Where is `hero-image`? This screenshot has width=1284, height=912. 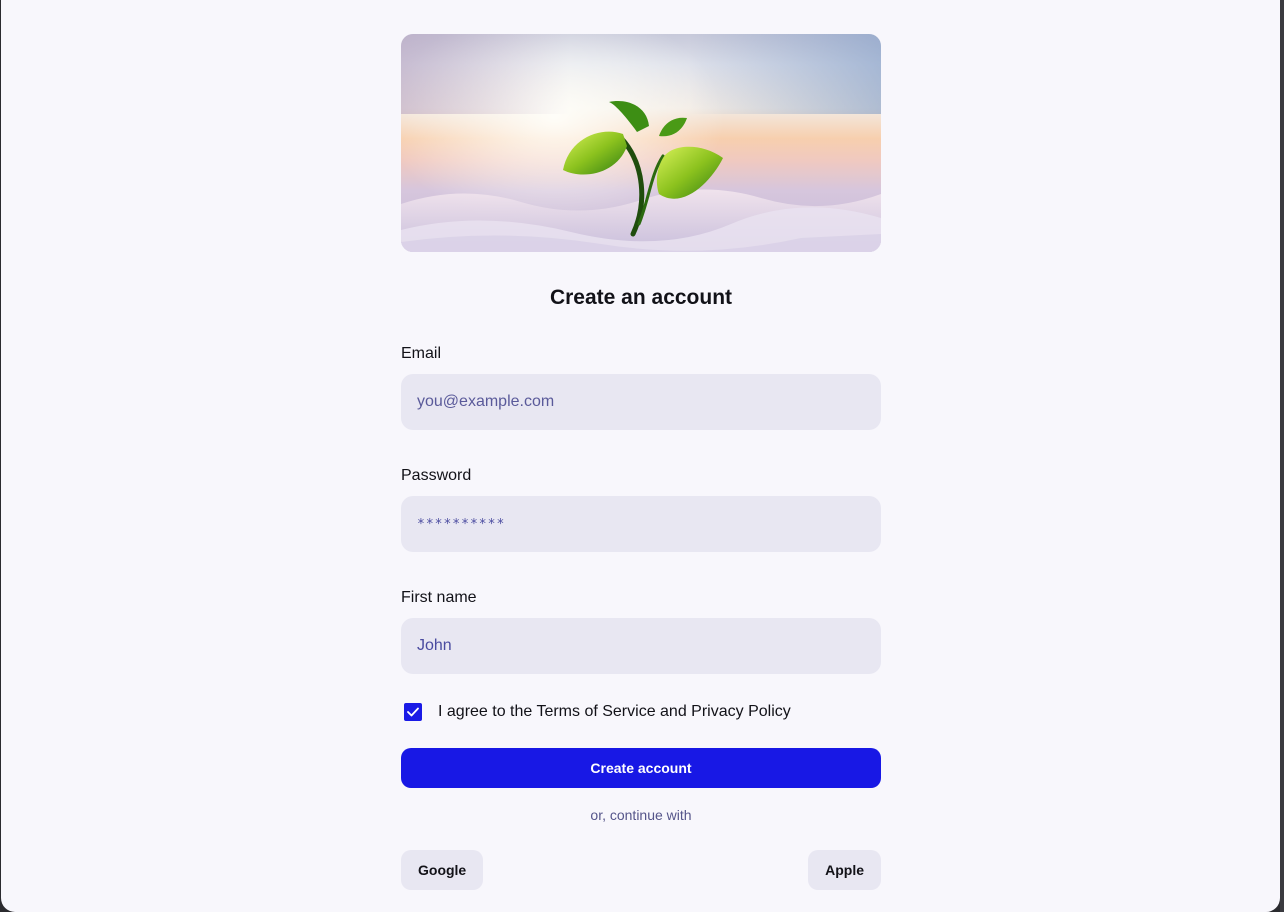
hero-image is located at coordinates (641, 143).